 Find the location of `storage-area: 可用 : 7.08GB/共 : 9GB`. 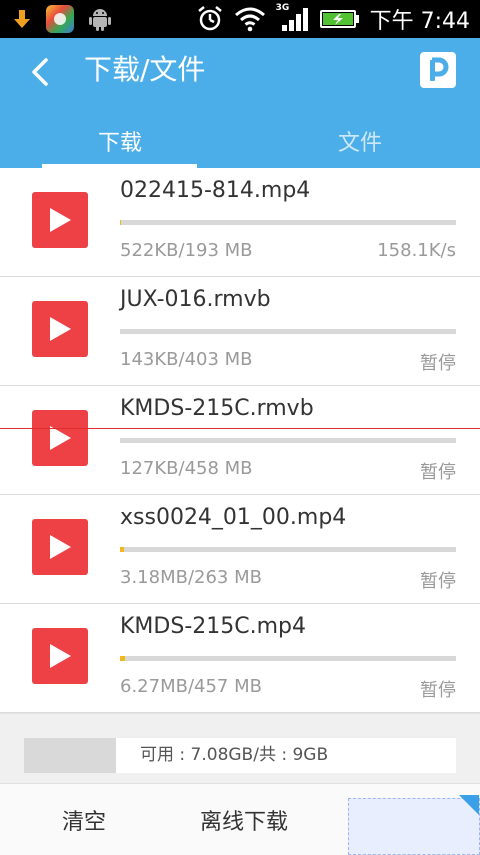

storage-area: 可用 : 7.08GB/共 : 9GB is located at coordinates (240, 748).